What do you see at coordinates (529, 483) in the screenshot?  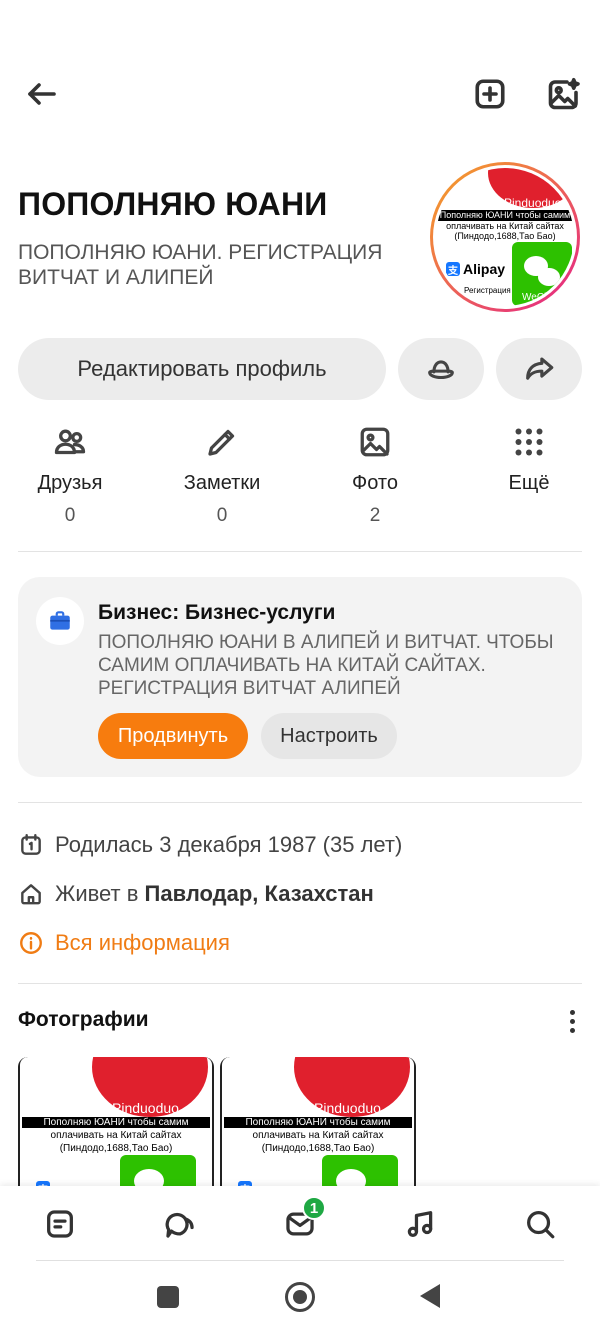 I see `stat-label: Ещё` at bounding box center [529, 483].